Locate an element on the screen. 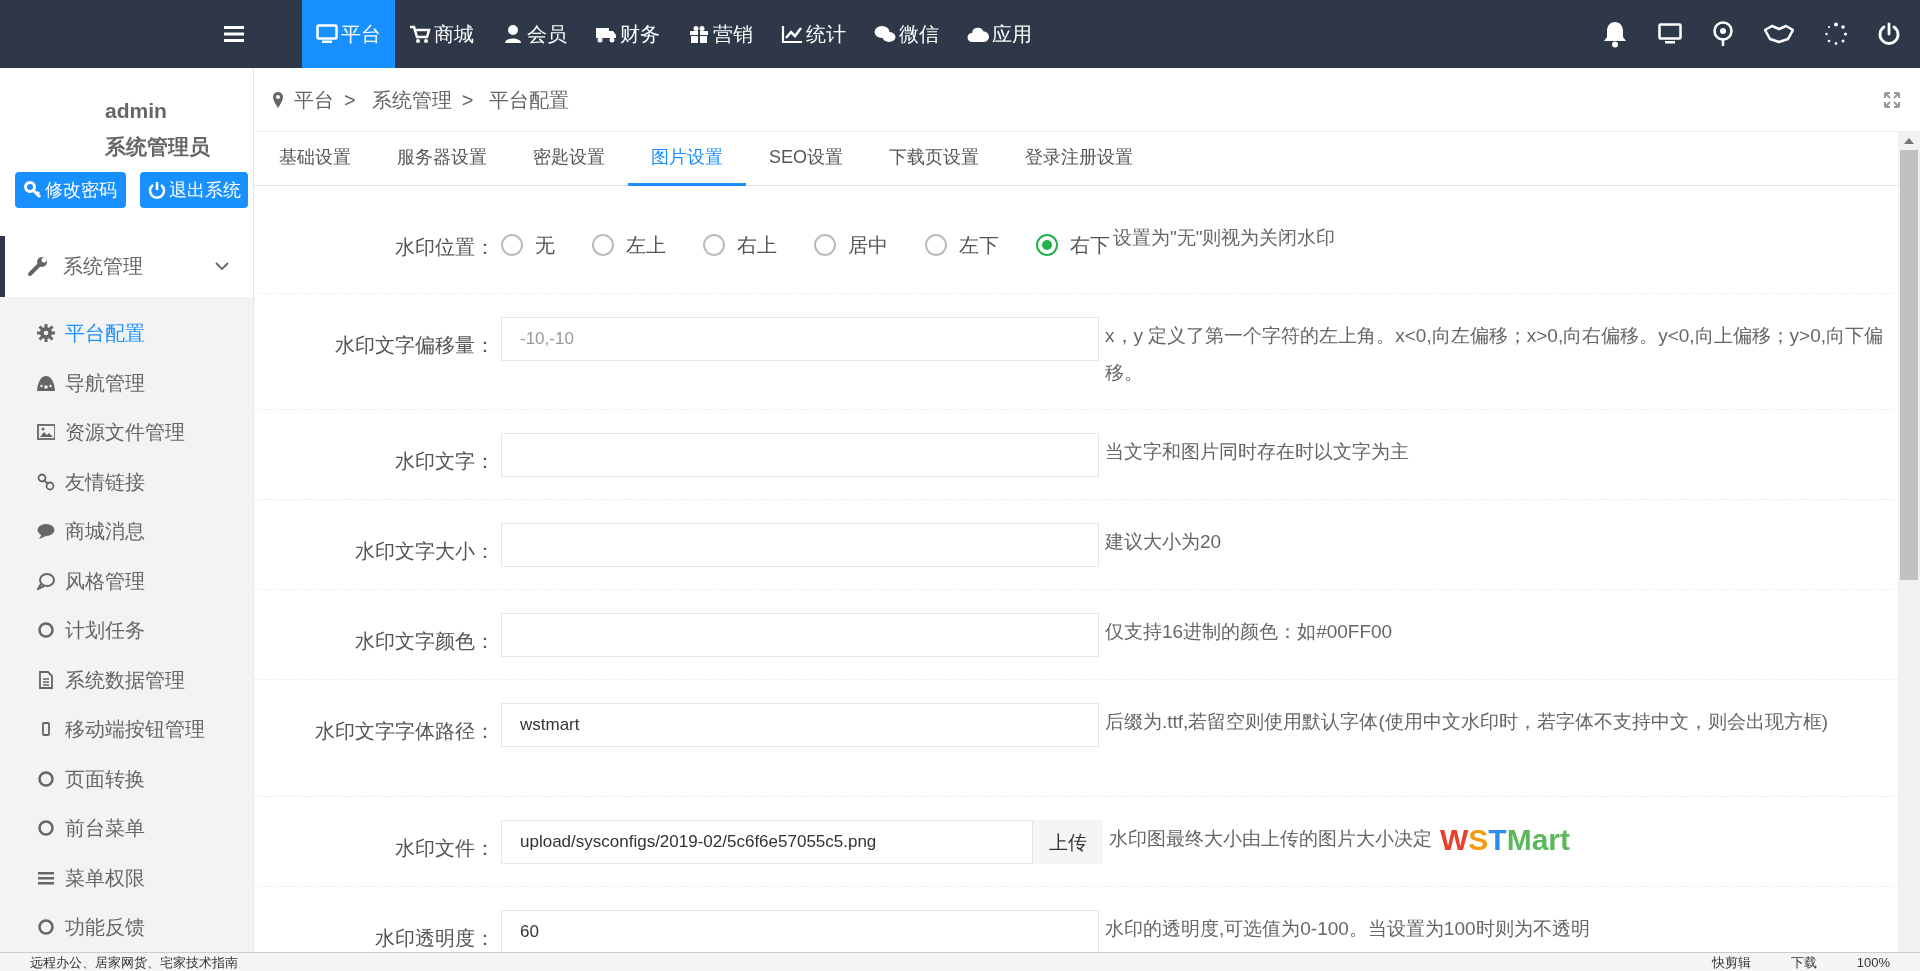 This screenshot has height=971, width=1920. sidebar-item: 页面转换 is located at coordinates (126, 779).